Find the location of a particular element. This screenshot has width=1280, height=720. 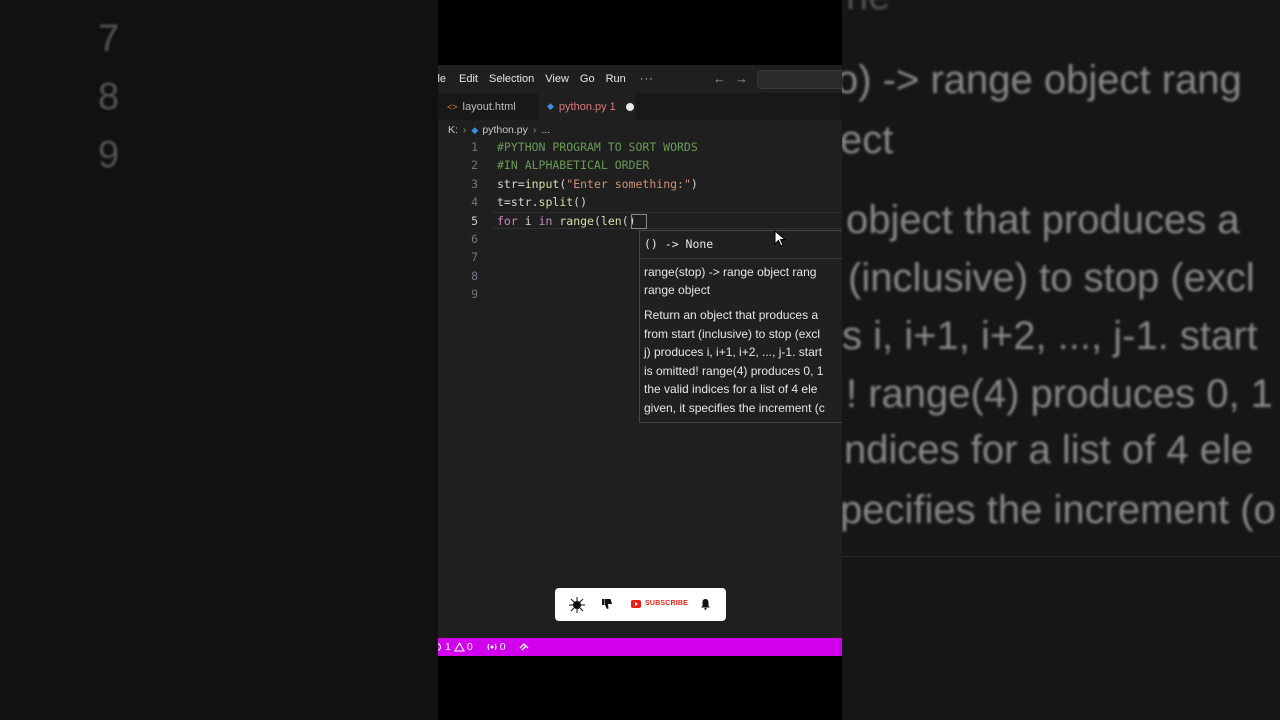

breadcrumb-root: K: is located at coordinates (453, 130).